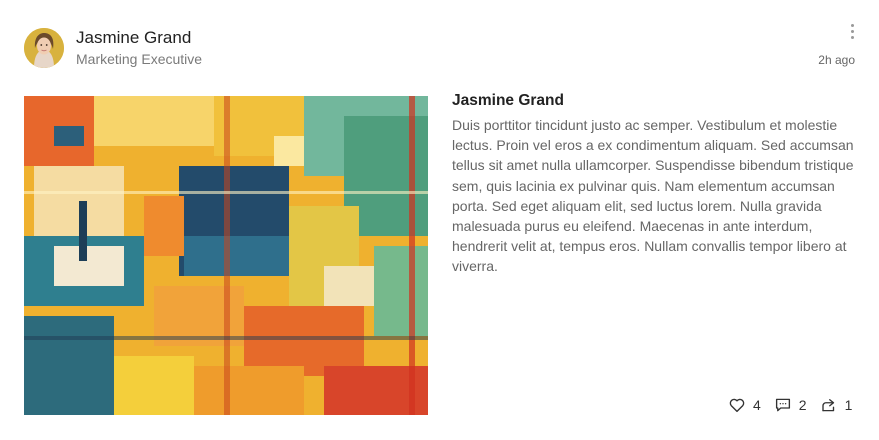  I want to click on comment-icon, so click(782, 405).